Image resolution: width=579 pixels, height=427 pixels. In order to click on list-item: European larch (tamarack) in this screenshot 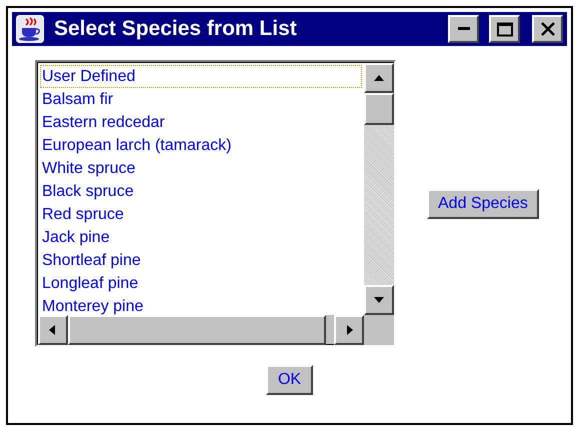, I will do `click(201, 145)`.